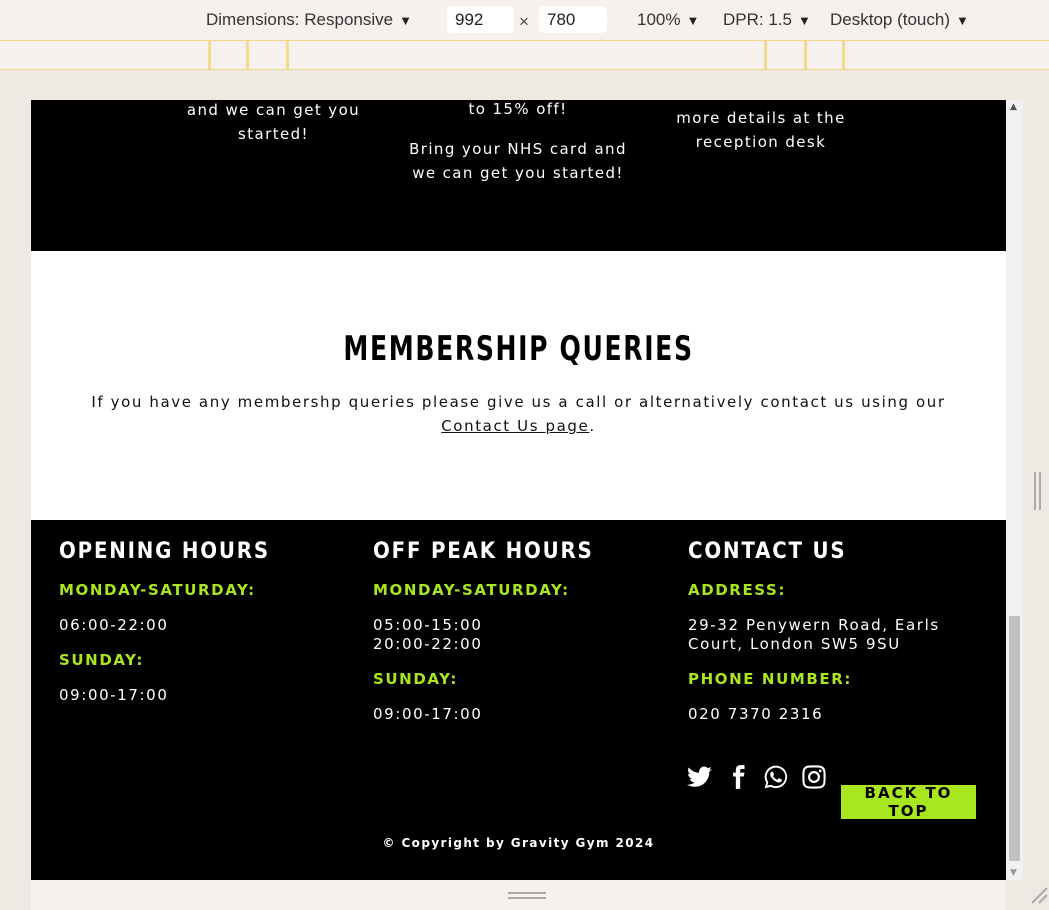  Describe the element at coordinates (737, 590) in the screenshot. I see `address-label: ADDRESS:` at that location.